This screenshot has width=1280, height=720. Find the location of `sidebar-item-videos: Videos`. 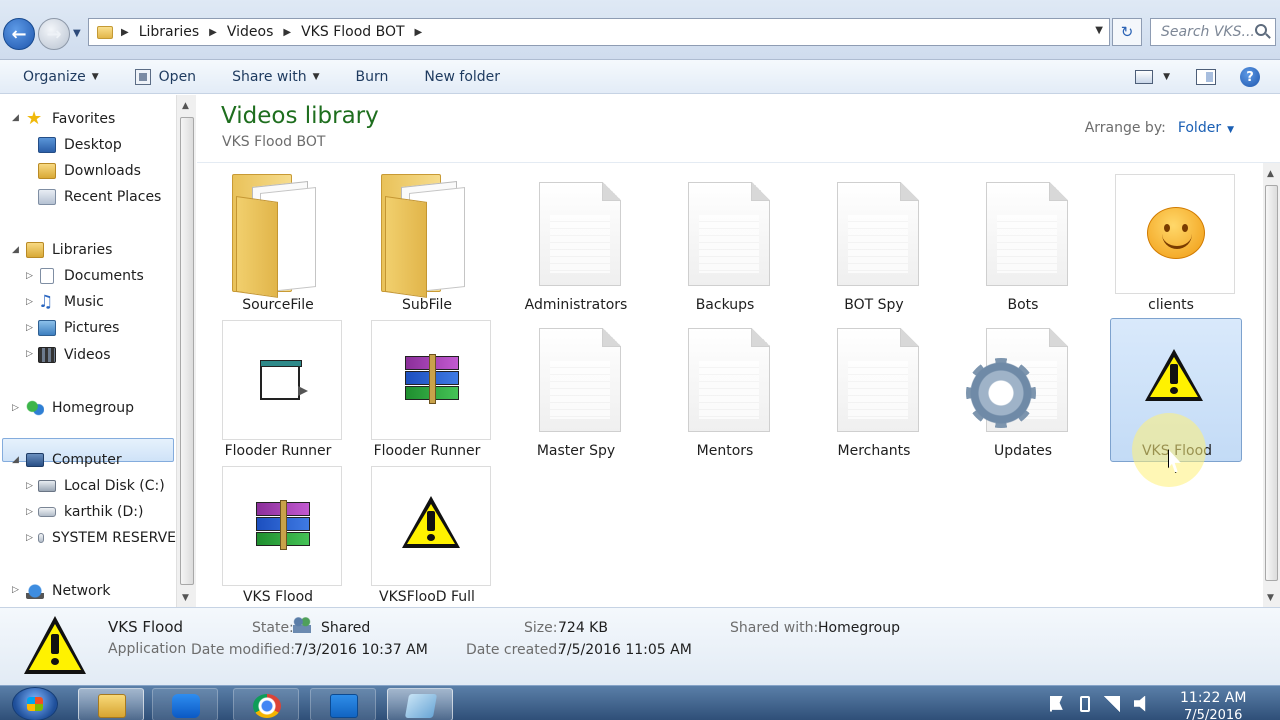

sidebar-item-videos: Videos is located at coordinates (74, 355).